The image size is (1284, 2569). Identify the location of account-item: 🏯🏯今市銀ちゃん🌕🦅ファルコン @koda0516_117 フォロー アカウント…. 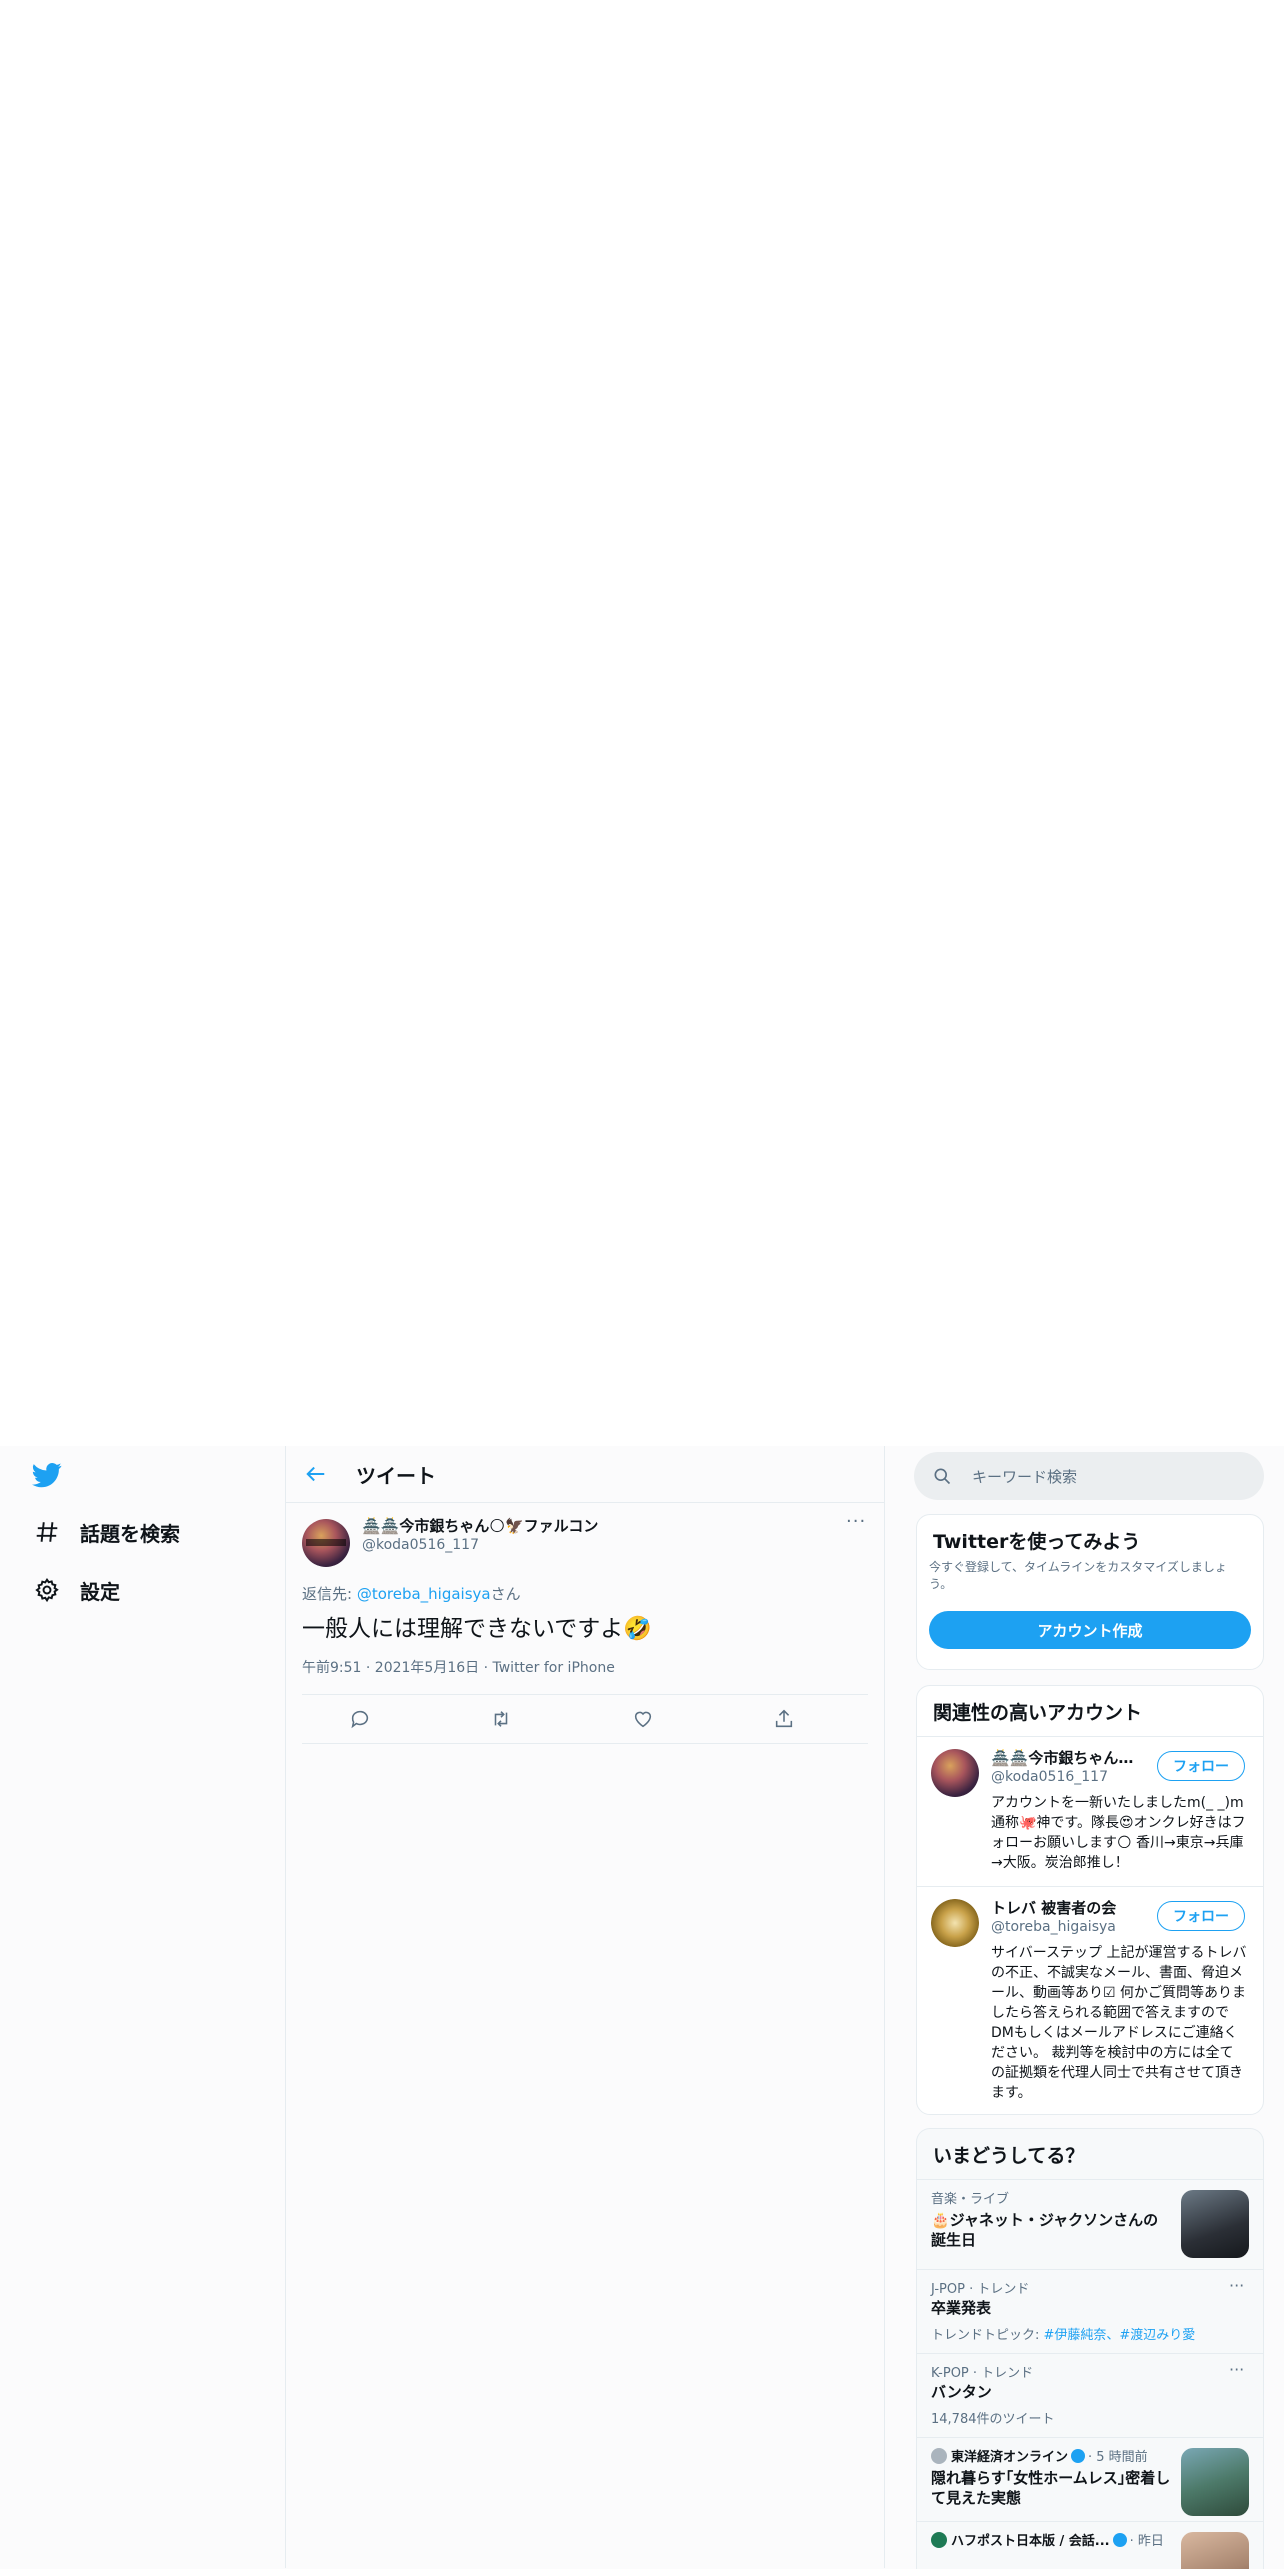
(1090, 1811).